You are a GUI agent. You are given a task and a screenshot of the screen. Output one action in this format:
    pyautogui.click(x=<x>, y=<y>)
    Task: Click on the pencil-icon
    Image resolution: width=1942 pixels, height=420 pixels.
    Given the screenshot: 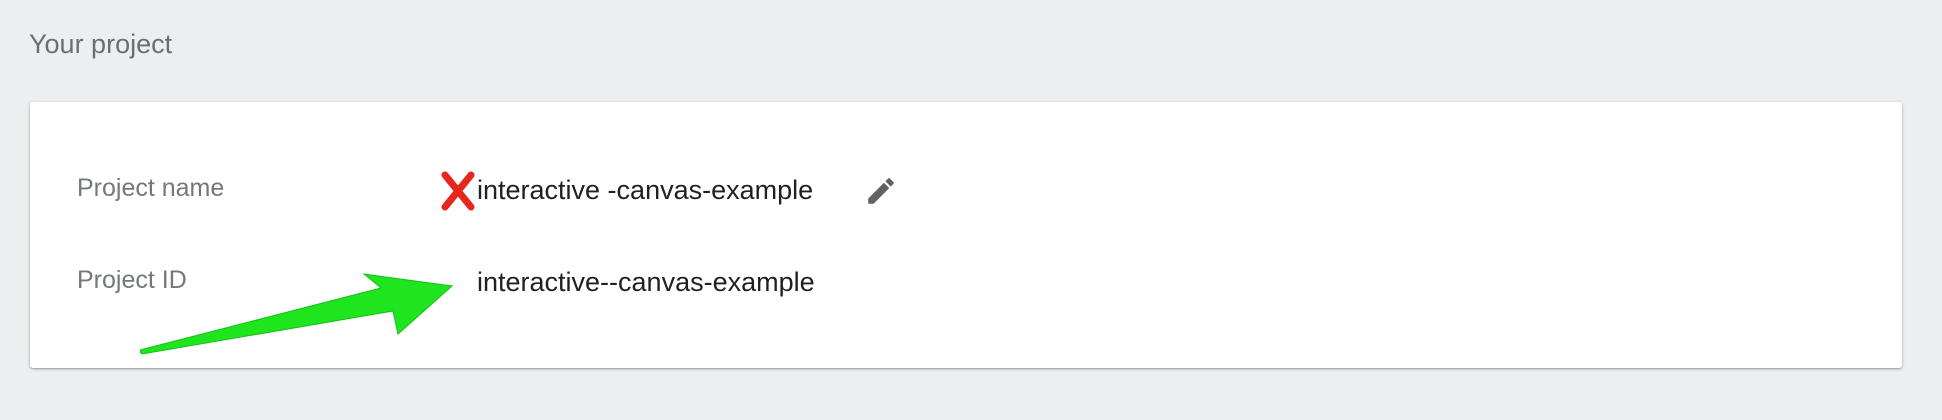 What is the action you would take?
    pyautogui.click(x=881, y=191)
    